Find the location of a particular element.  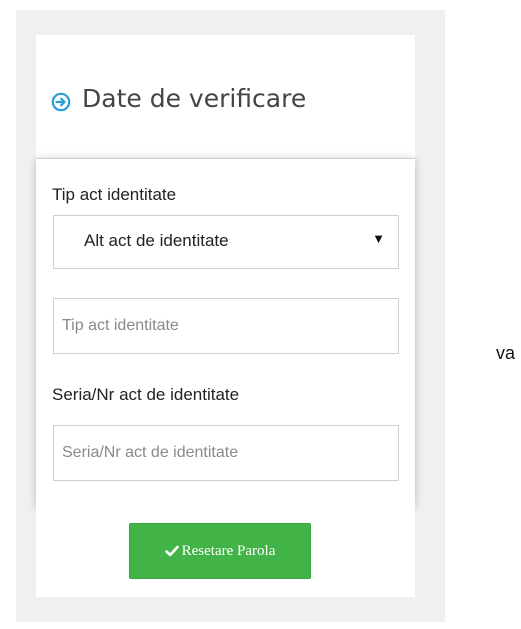

panel-title: Date de verificare is located at coordinates (194, 98).